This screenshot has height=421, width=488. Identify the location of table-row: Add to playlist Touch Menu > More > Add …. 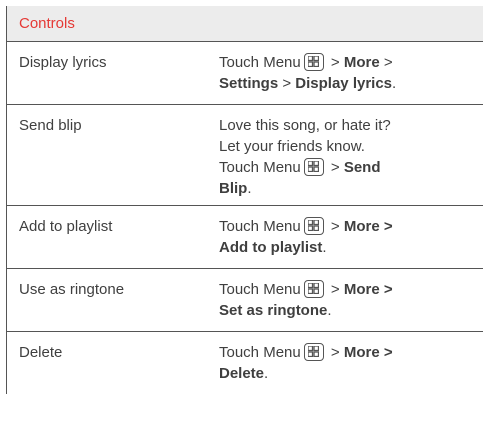
(245, 237).